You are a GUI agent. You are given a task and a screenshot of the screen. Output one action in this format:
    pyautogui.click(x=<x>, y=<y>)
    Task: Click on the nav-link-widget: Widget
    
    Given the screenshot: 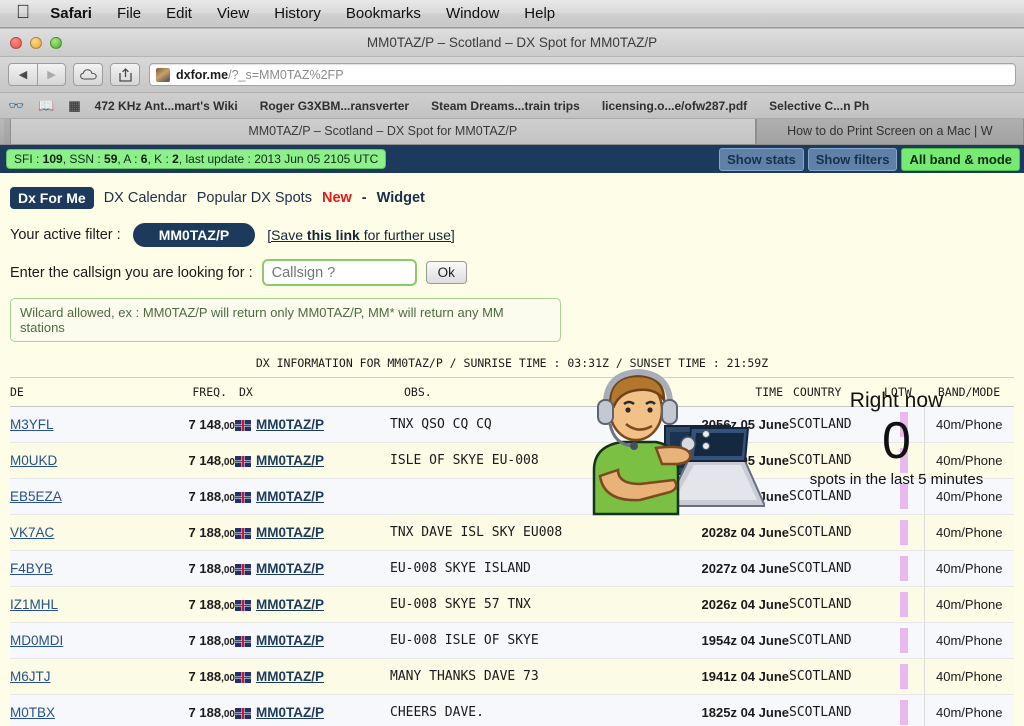 What is the action you would take?
    pyautogui.click(x=401, y=198)
    